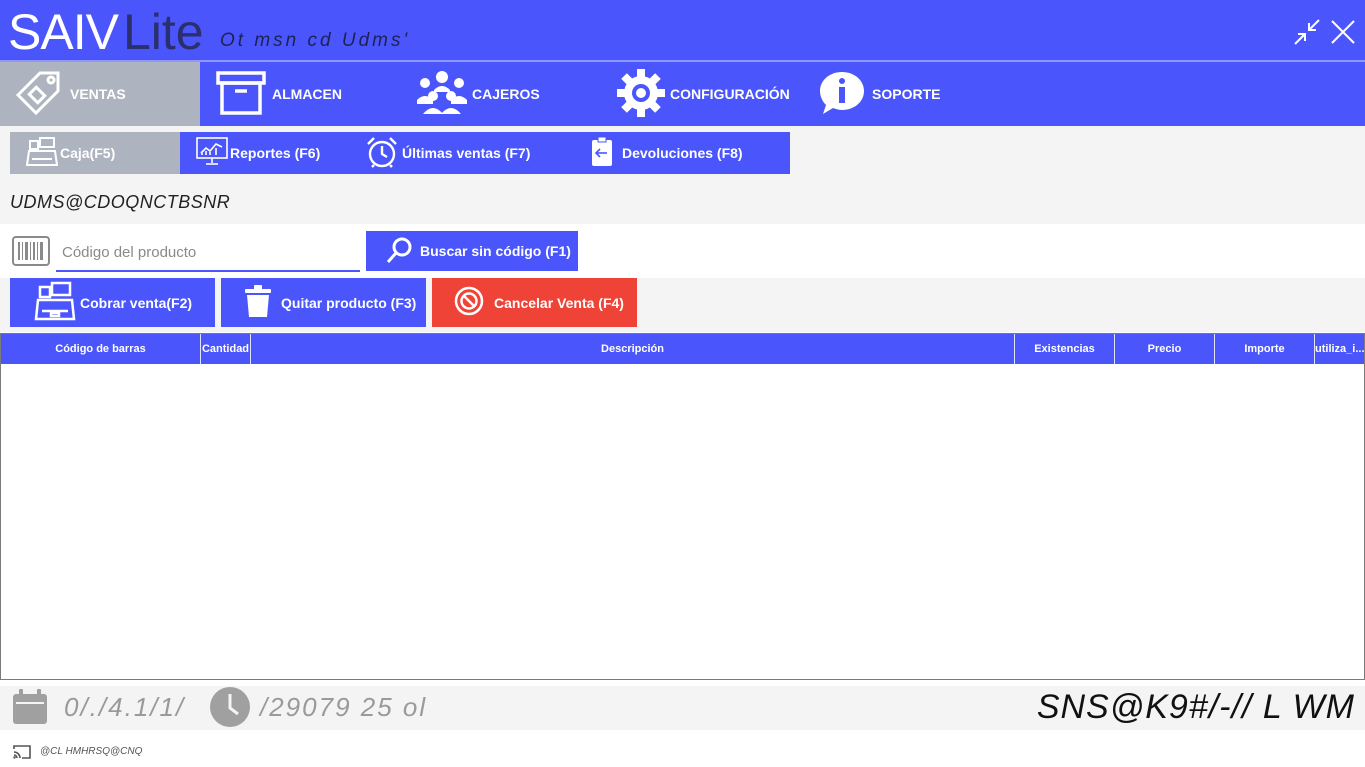 This screenshot has width=1365, height=767. Describe the element at coordinates (602, 153) in the screenshot. I see `return-clipboard-icon` at that location.